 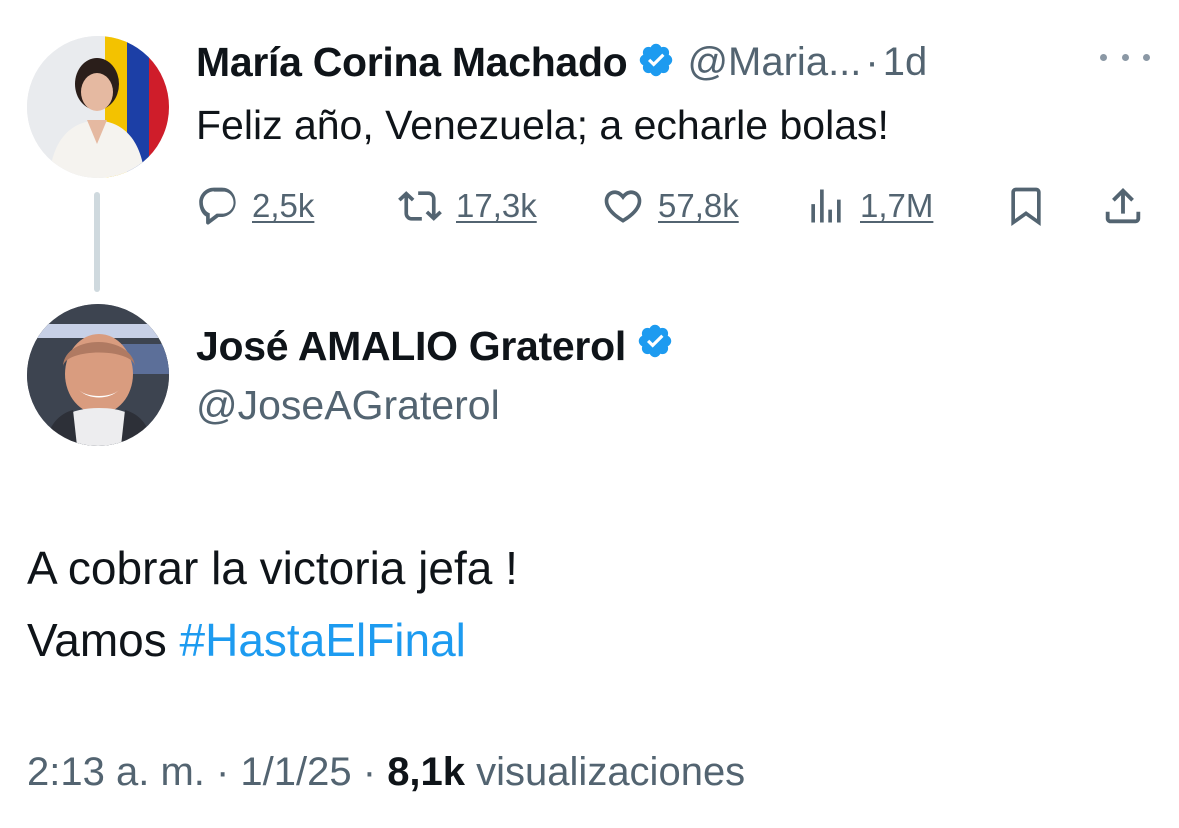 I want to click on repost-button: 17,3k, so click(x=466, y=206).